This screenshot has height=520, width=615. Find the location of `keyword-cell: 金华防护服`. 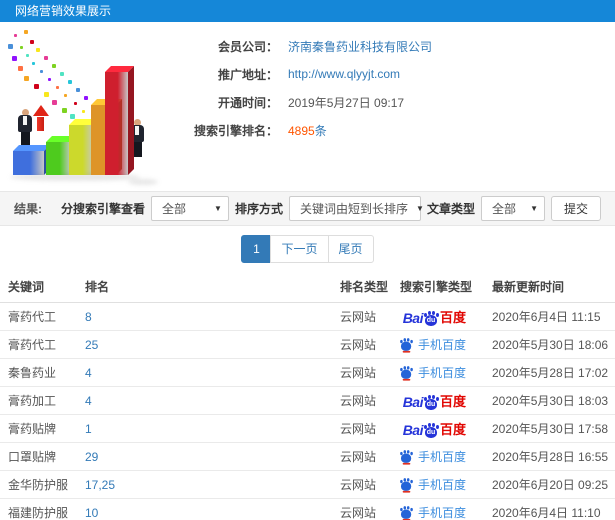

keyword-cell: 金华防护服 is located at coordinates (38, 484).